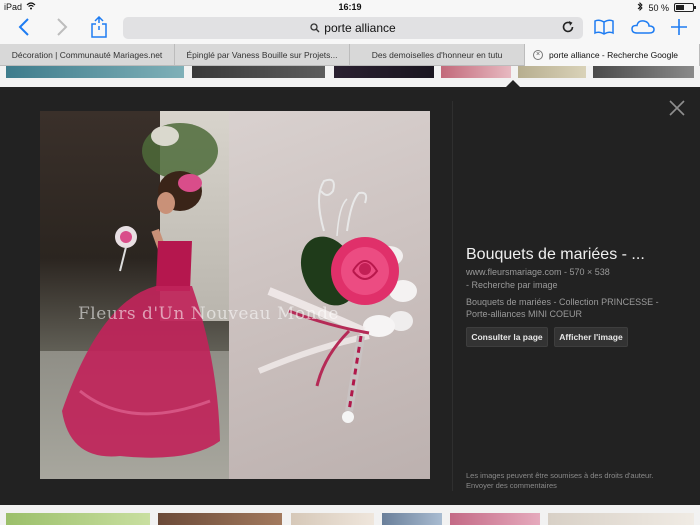  I want to click on bluetooth-icon, so click(640, 7).